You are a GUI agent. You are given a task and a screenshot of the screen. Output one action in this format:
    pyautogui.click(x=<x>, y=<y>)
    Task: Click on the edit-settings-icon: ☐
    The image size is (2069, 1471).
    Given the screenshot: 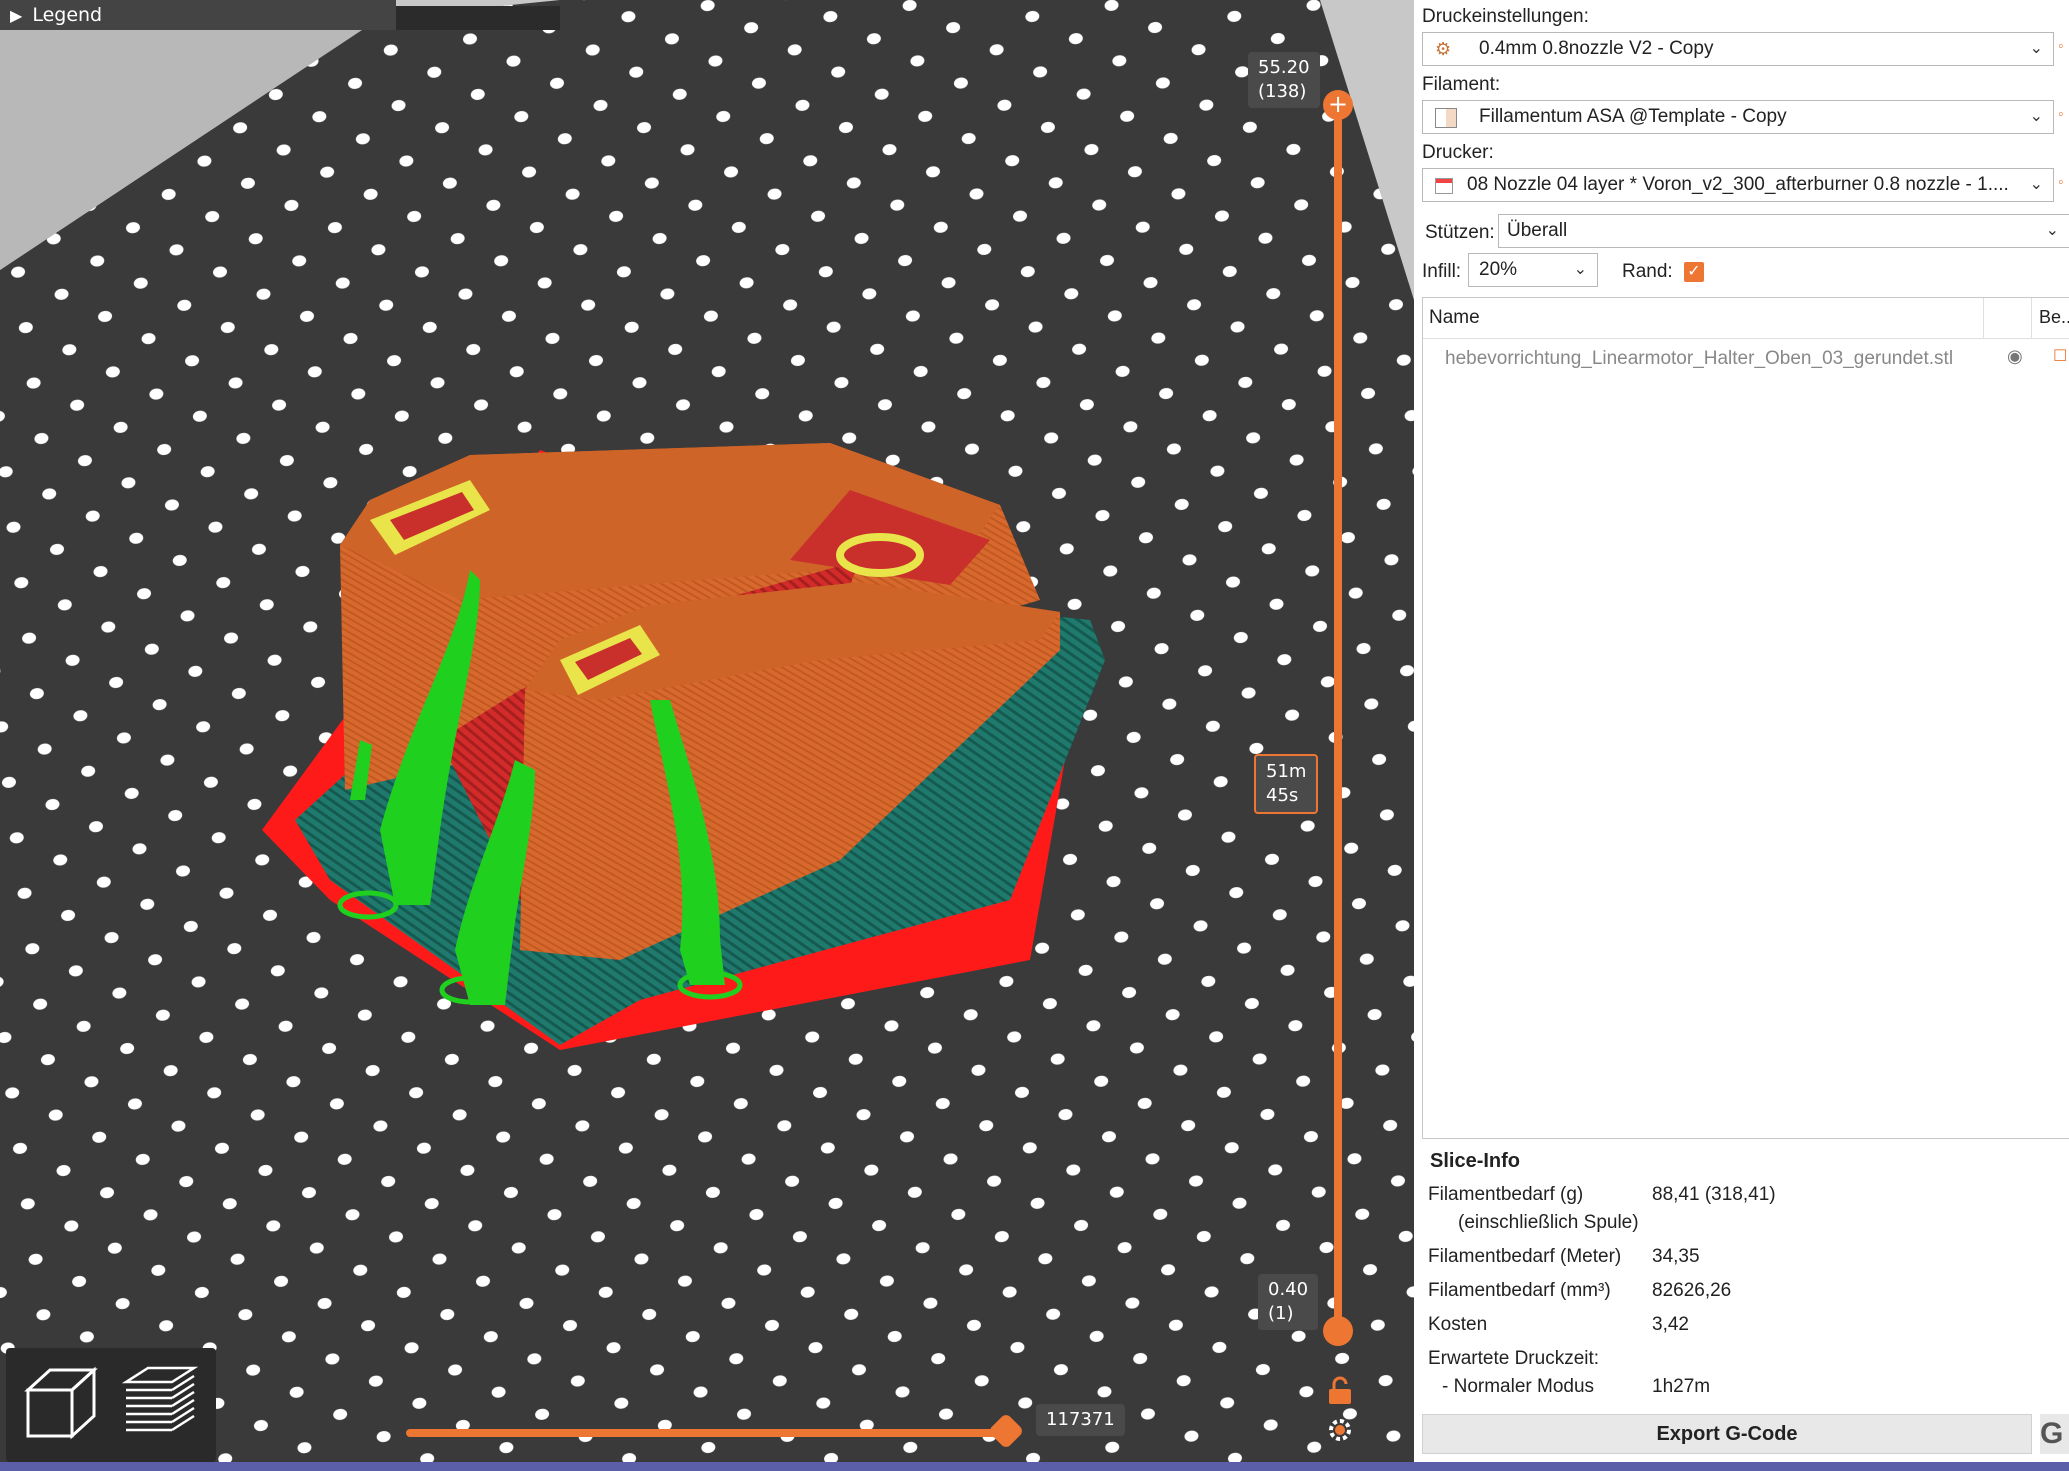 What is the action you would take?
    pyautogui.click(x=2060, y=356)
    